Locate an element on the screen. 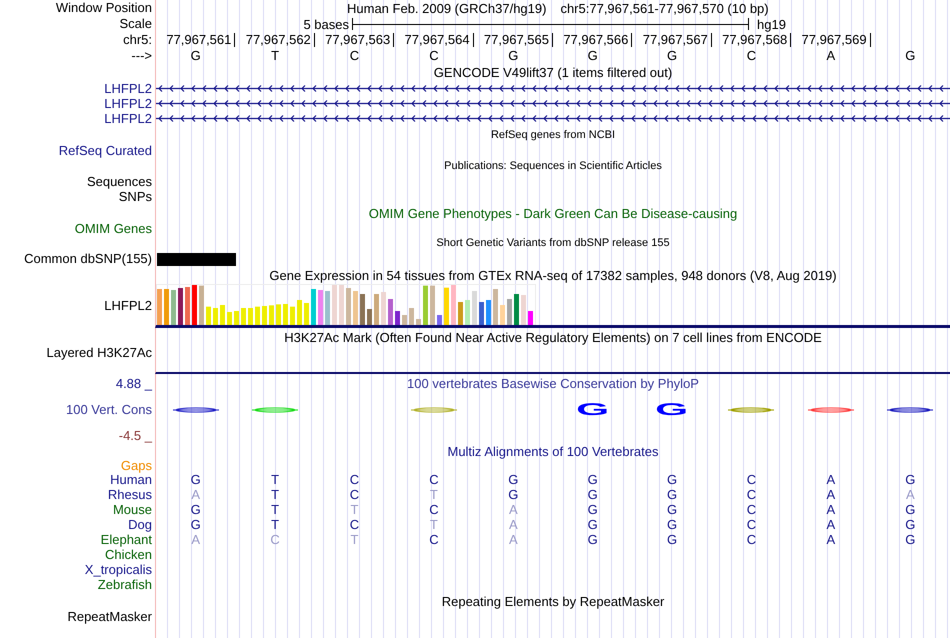 This screenshot has height=638, width=950. track-label: Human is located at coordinates (131, 479).